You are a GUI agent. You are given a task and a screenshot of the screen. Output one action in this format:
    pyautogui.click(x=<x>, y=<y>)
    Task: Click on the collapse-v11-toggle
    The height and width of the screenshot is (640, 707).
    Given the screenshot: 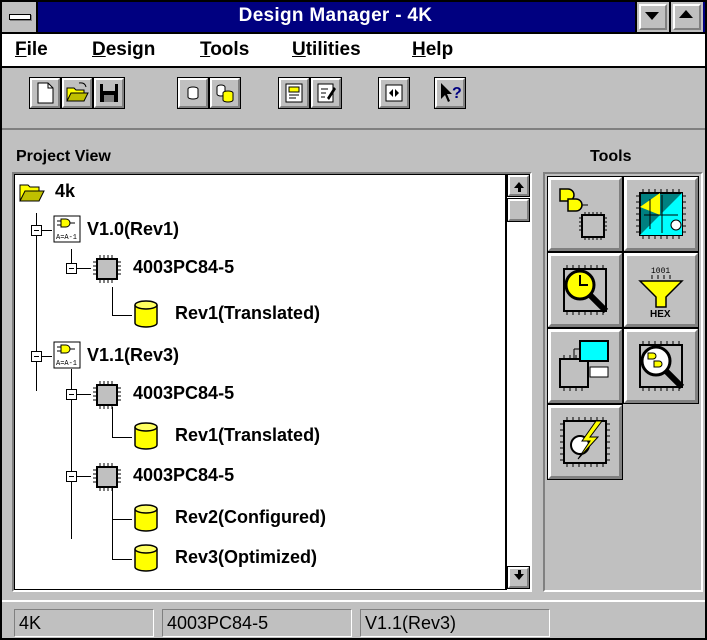 What is the action you would take?
    pyautogui.click(x=36, y=356)
    